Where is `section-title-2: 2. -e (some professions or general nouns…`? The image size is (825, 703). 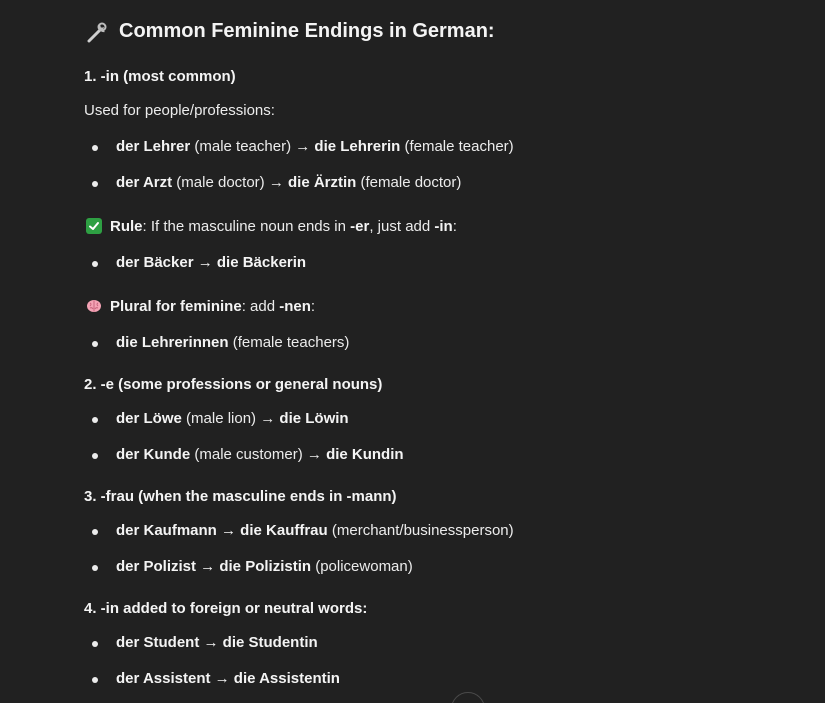 section-title-2: 2. -e (some professions or general nouns… is located at coordinates (233, 384).